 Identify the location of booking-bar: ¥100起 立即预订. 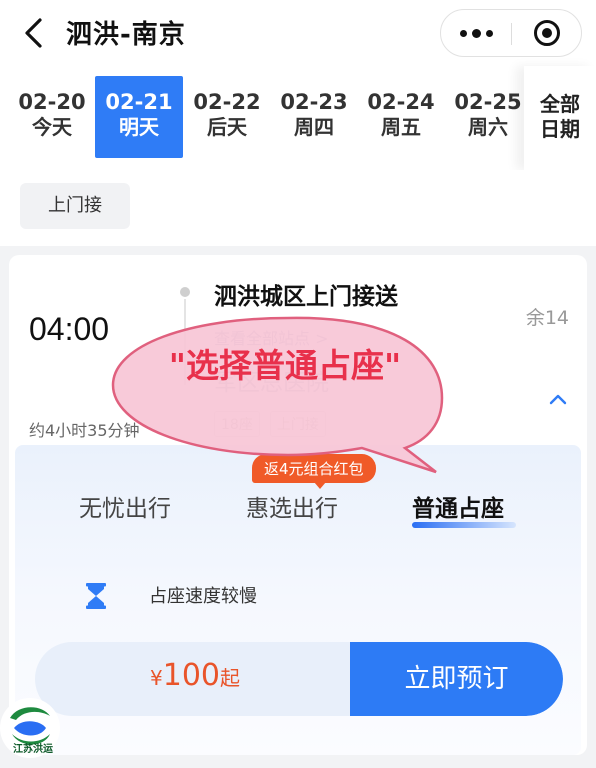
(299, 679).